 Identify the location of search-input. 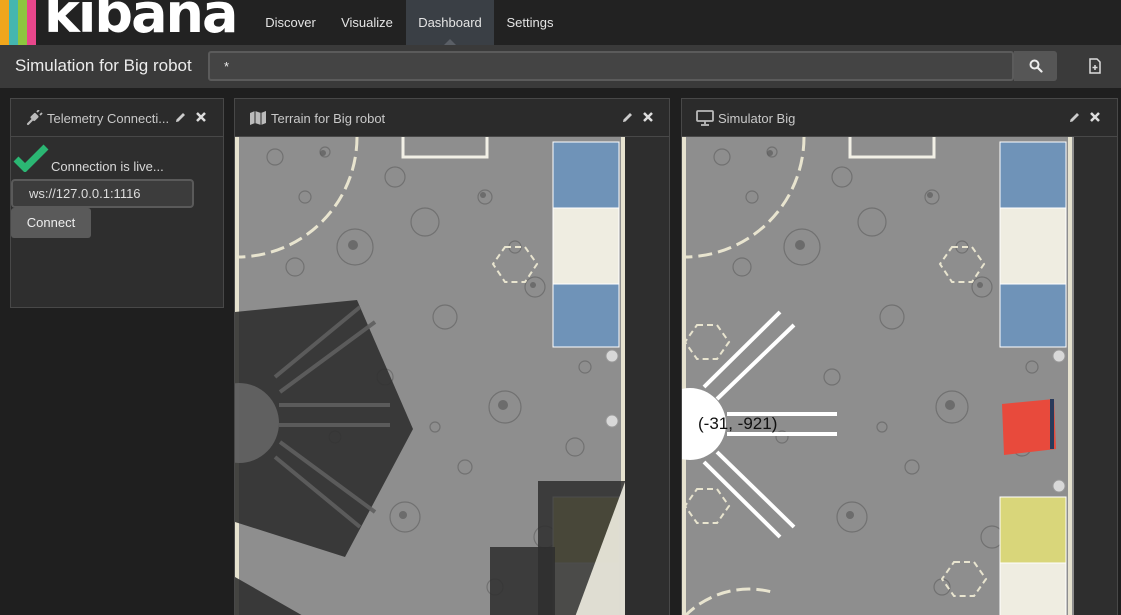
(611, 66).